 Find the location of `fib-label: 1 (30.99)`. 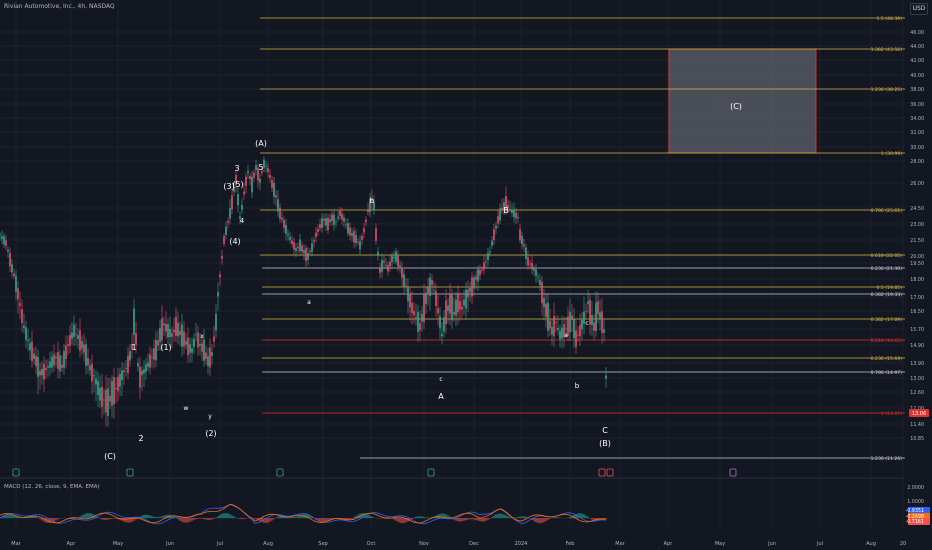

fib-label: 1 (30.99) is located at coordinates (891, 154).